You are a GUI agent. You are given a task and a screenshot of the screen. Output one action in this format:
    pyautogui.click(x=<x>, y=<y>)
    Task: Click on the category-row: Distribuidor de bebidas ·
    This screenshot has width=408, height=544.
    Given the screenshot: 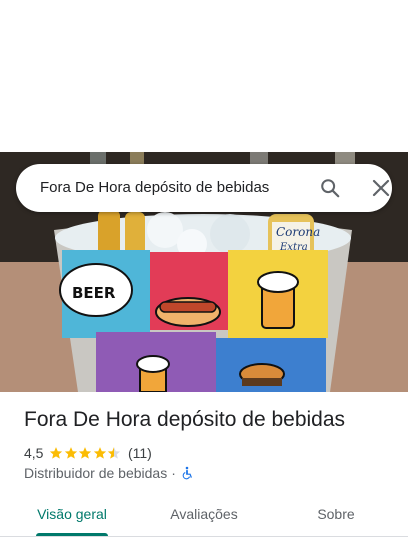 What is the action you would take?
    pyautogui.click(x=109, y=473)
    